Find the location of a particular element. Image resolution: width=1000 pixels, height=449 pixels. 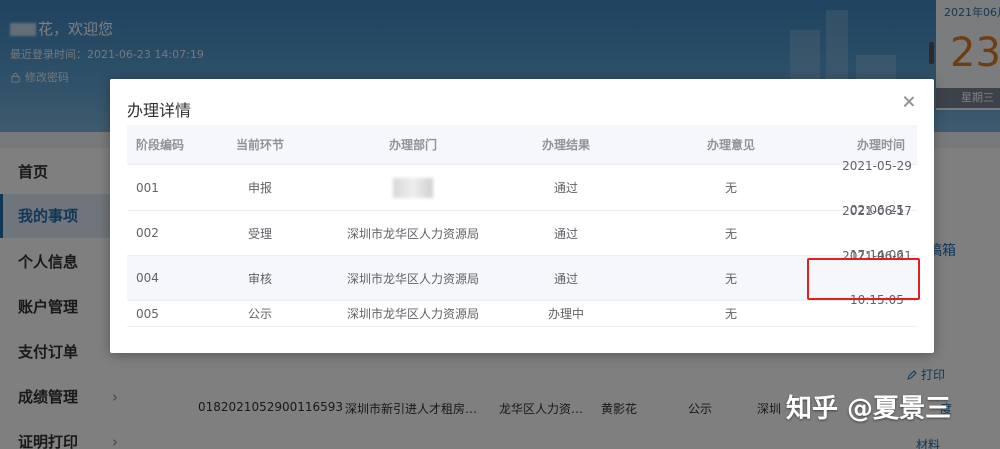

col-header-code: 阶段编码 is located at coordinates (160, 145).